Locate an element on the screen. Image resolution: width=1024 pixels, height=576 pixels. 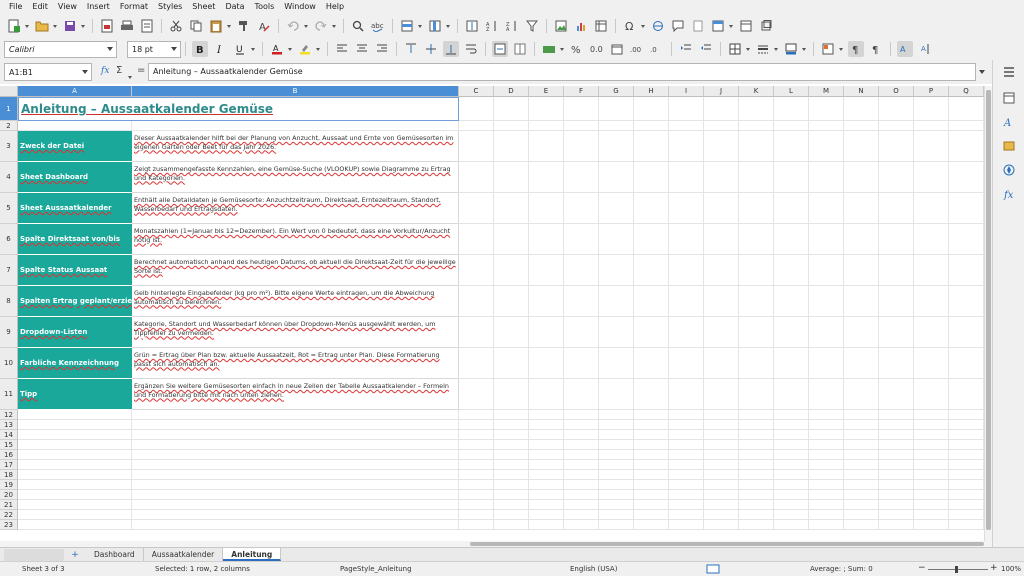
properties-icon is located at coordinates (1009, 98).